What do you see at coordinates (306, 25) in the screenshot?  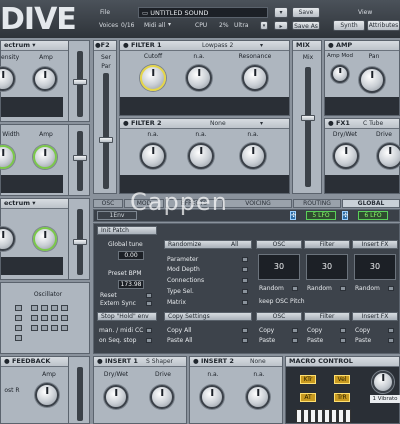 I see `save-as-button: Save As` at bounding box center [306, 25].